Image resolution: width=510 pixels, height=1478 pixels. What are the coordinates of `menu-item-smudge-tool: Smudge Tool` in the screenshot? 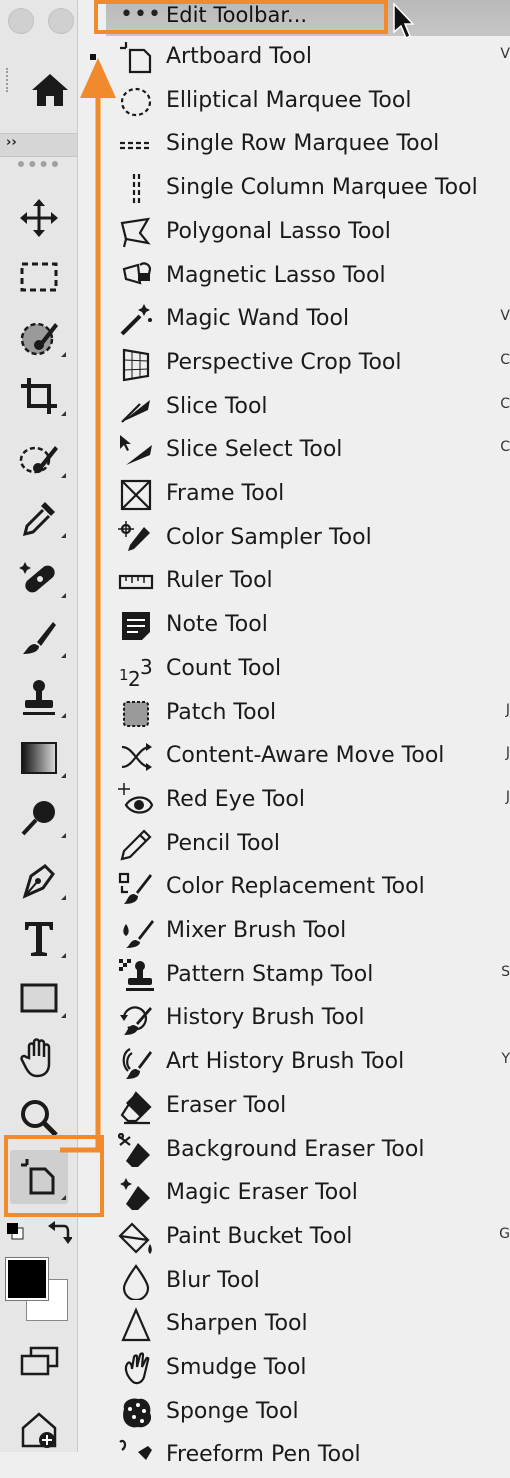 It's located at (308, 1369).